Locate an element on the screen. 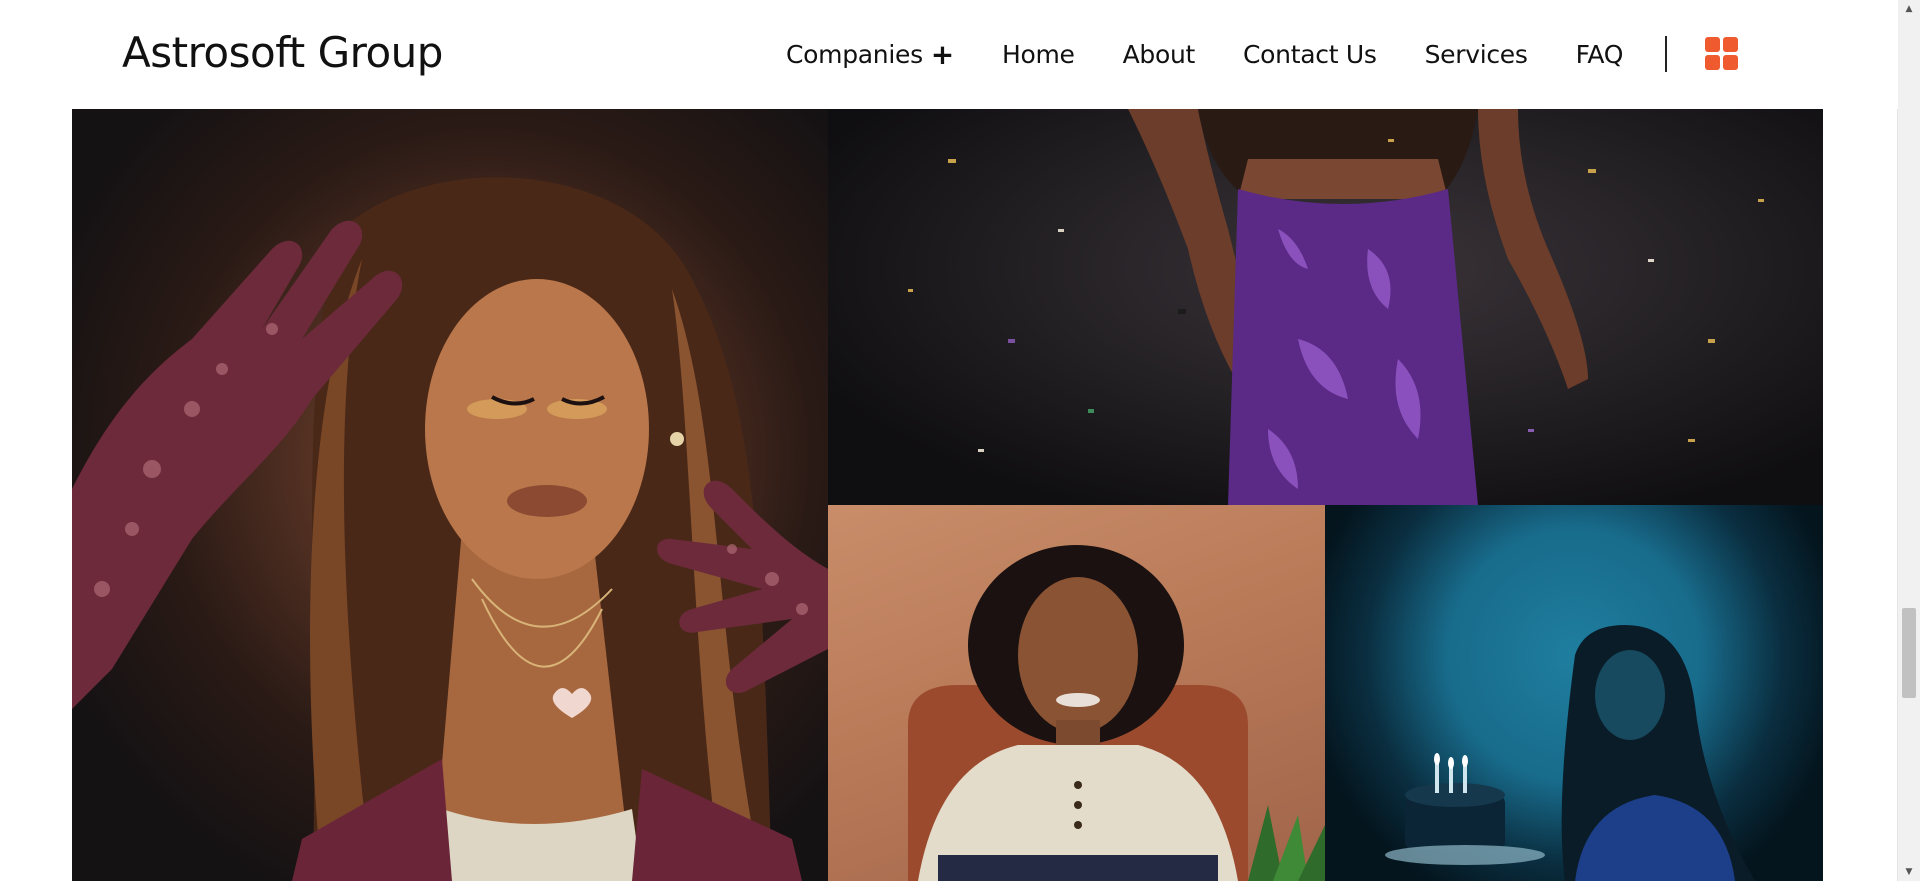 The width and height of the screenshot is (1920, 881). vertical-scrollbar: ▲ ▼ is located at coordinates (1908, 440).